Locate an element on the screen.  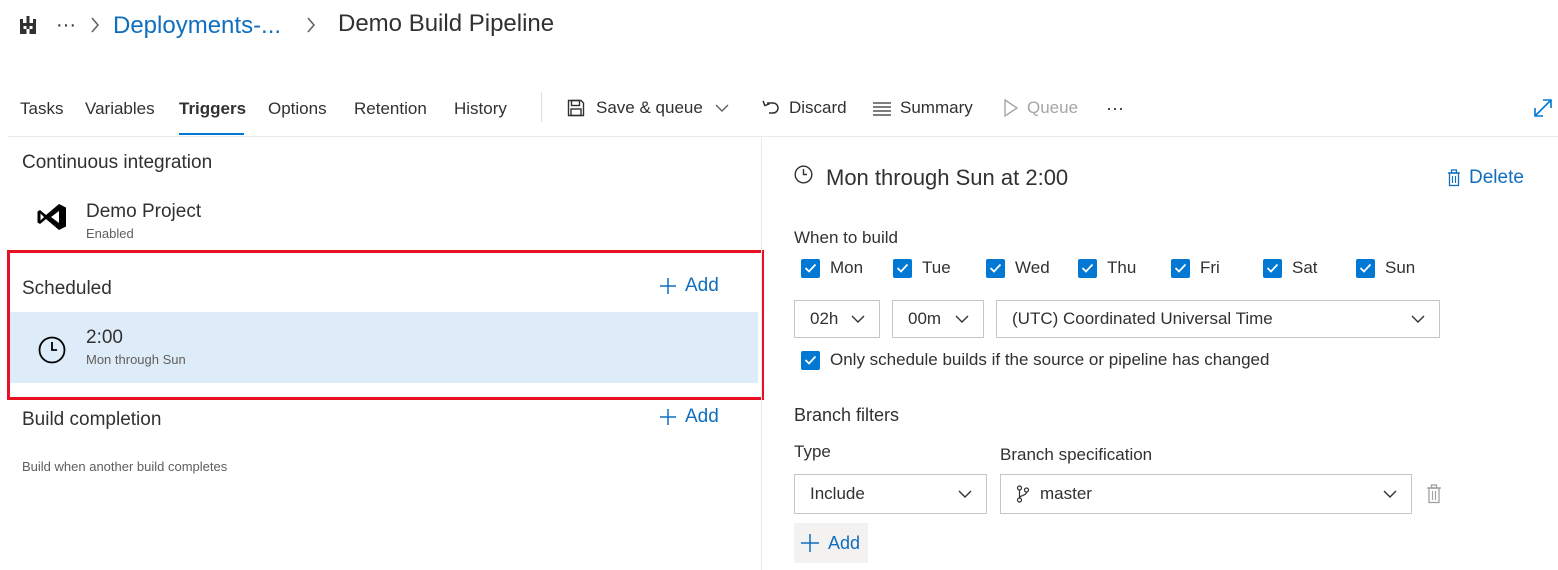
day-checkbox-mon: Mon is located at coordinates (832, 268).